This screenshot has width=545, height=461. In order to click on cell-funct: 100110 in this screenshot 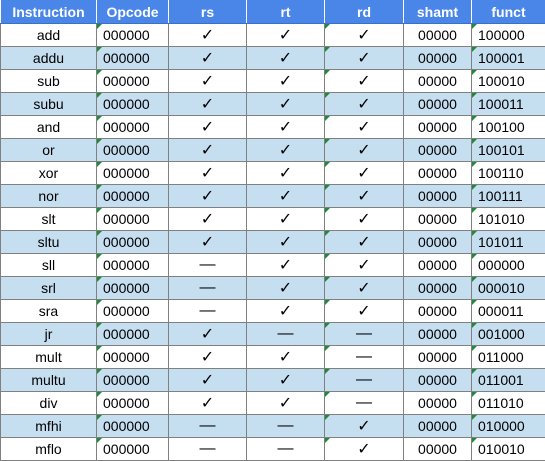, I will do `click(508, 173)`.